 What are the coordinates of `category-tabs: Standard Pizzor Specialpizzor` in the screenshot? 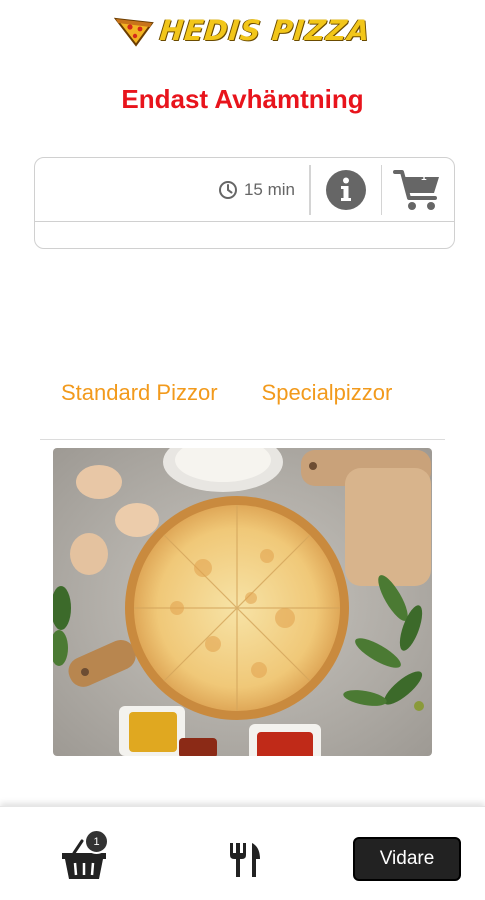 It's located at (242, 408).